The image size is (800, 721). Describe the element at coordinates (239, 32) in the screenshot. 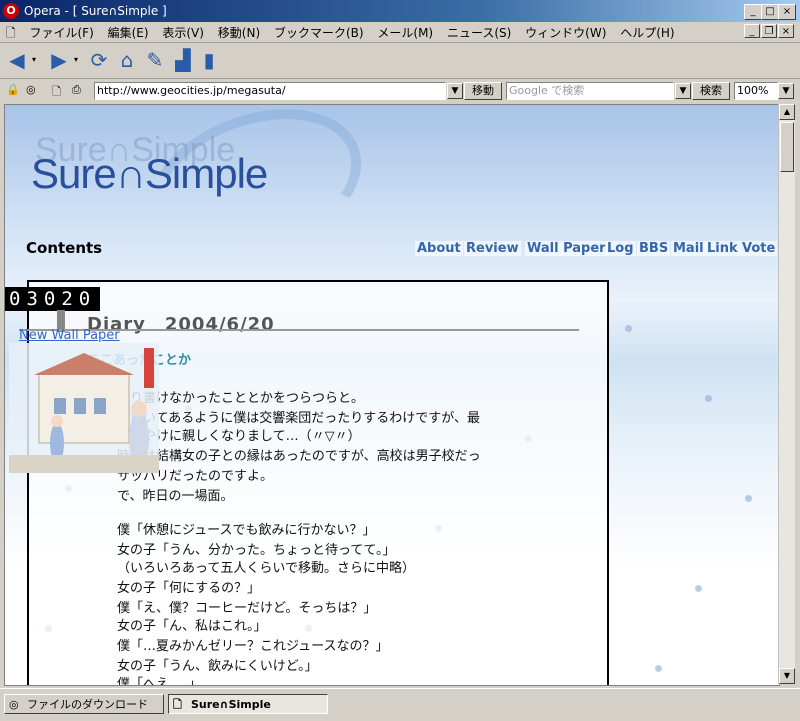

I see `menu-navigate: 移動(N)` at that location.